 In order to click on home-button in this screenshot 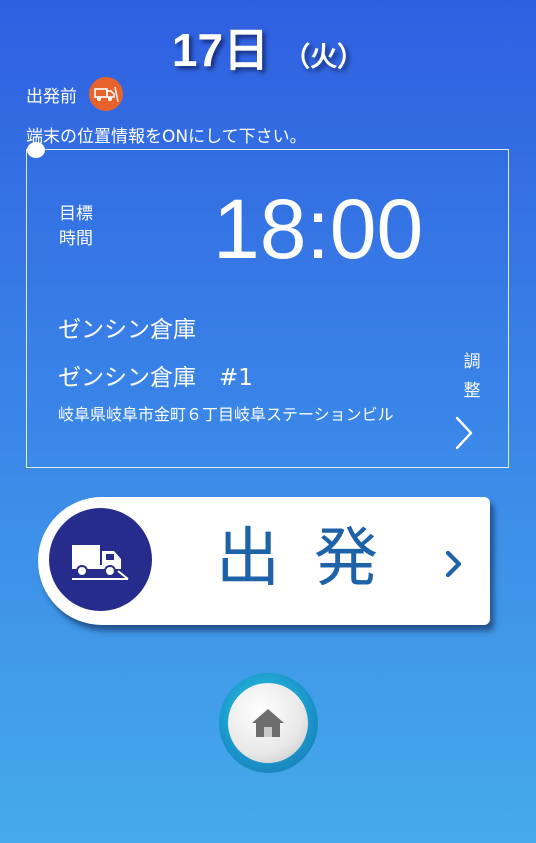, I will do `click(268, 723)`.